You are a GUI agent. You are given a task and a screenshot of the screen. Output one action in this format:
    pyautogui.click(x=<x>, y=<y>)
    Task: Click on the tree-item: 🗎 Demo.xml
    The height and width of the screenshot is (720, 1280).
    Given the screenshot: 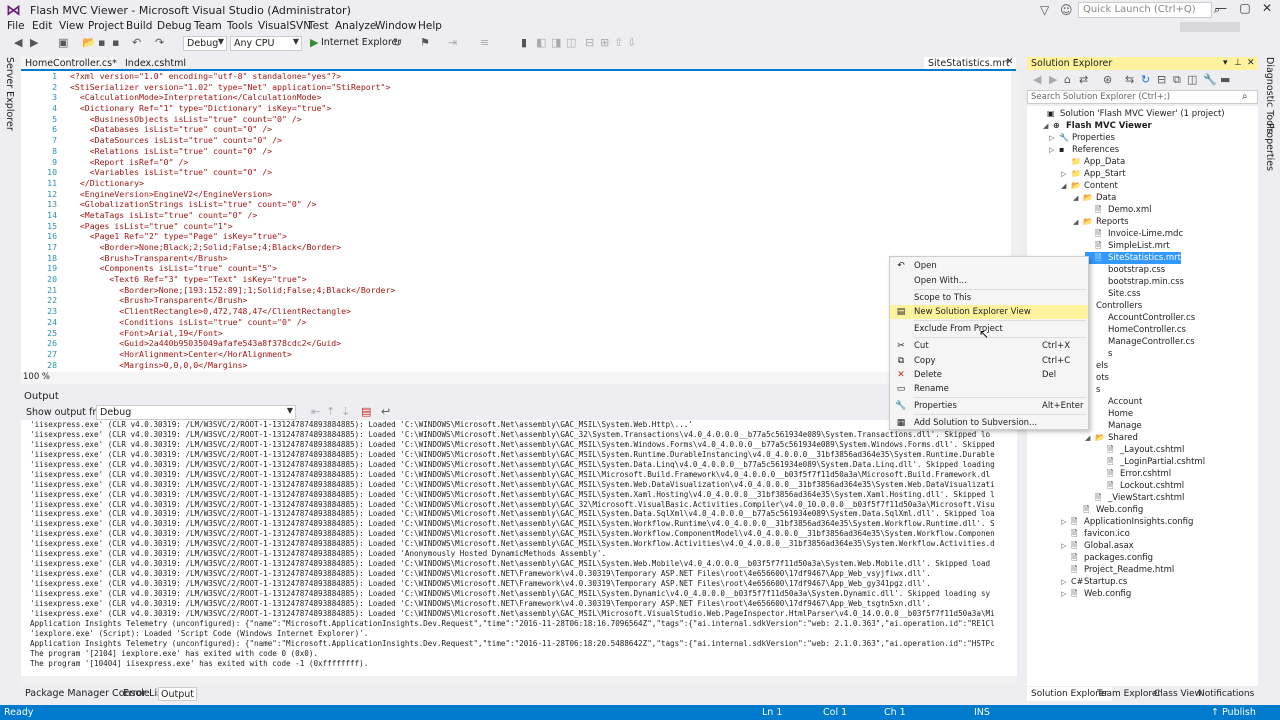 What is the action you would take?
    pyautogui.click(x=1118, y=210)
    